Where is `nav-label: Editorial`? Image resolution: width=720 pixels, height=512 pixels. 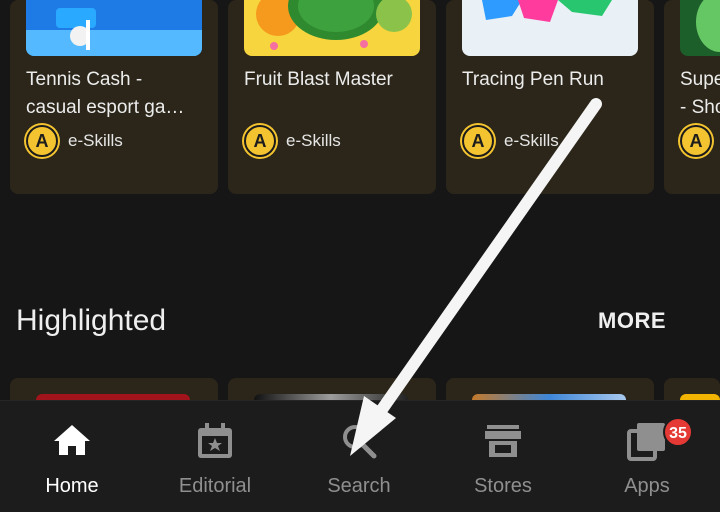 nav-label: Editorial is located at coordinates (215, 486).